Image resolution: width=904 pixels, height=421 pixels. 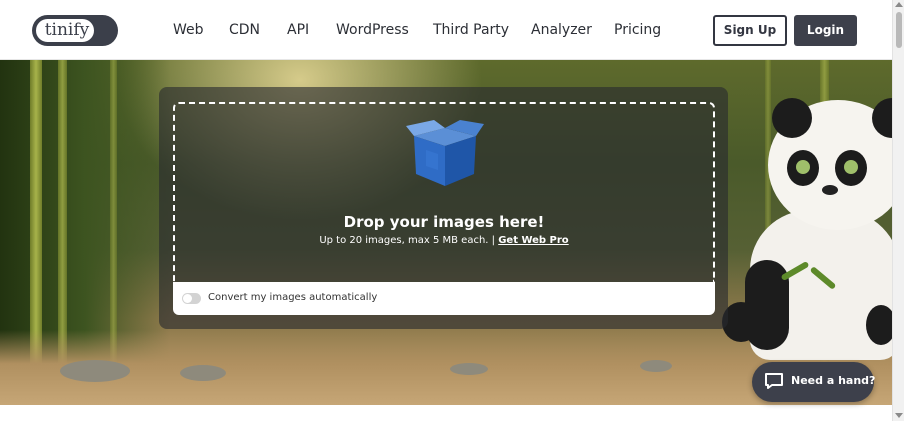 I want to click on scroll-thumb, so click(x=899, y=30).